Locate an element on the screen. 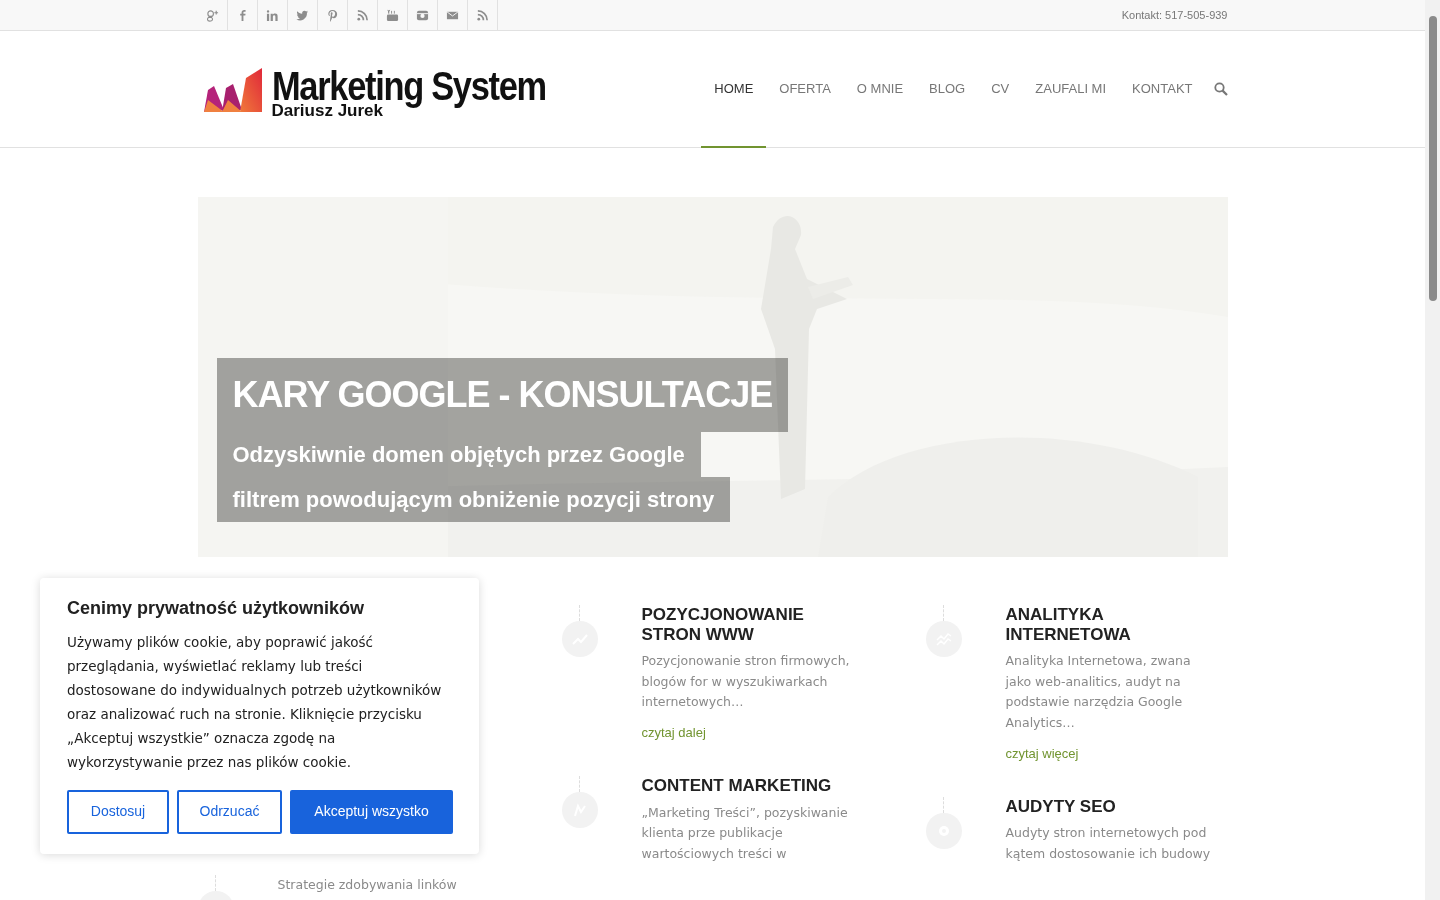  nav-link-item: ZAUFALI MI is located at coordinates (1071, 89).